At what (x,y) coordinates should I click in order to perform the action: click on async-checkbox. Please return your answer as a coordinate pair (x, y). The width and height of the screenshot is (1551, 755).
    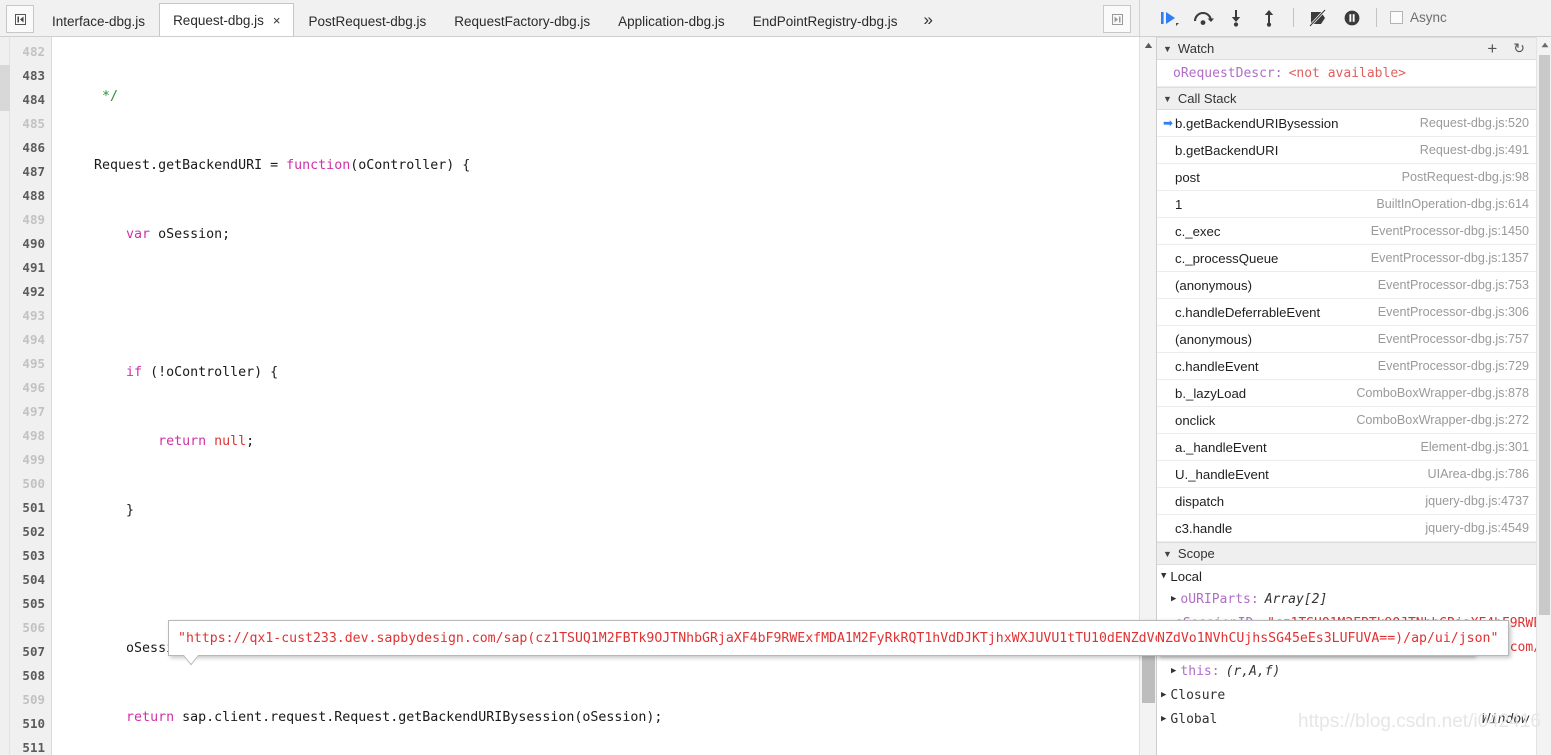
    Looking at the image, I should click on (1396, 17).